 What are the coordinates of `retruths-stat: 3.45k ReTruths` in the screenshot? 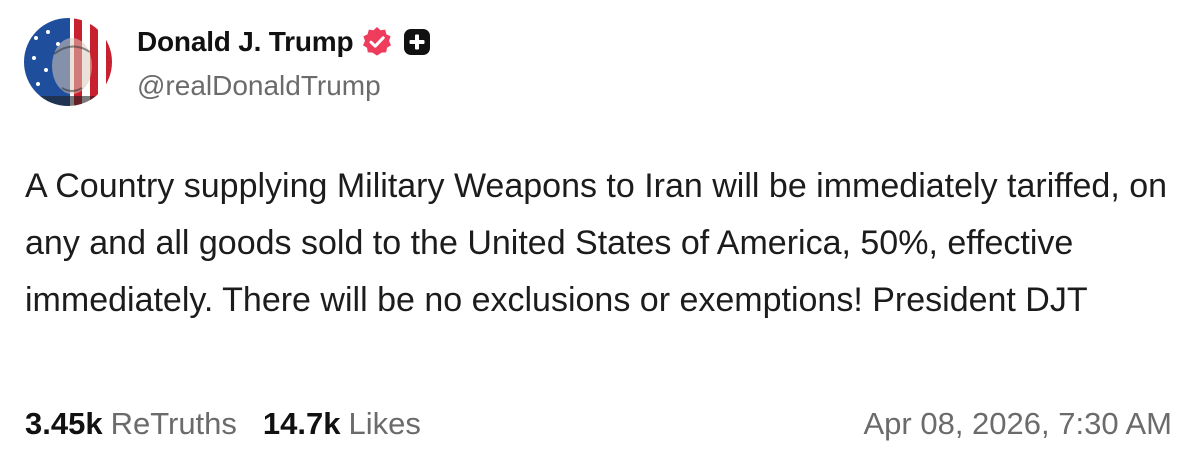 It's located at (131, 424).